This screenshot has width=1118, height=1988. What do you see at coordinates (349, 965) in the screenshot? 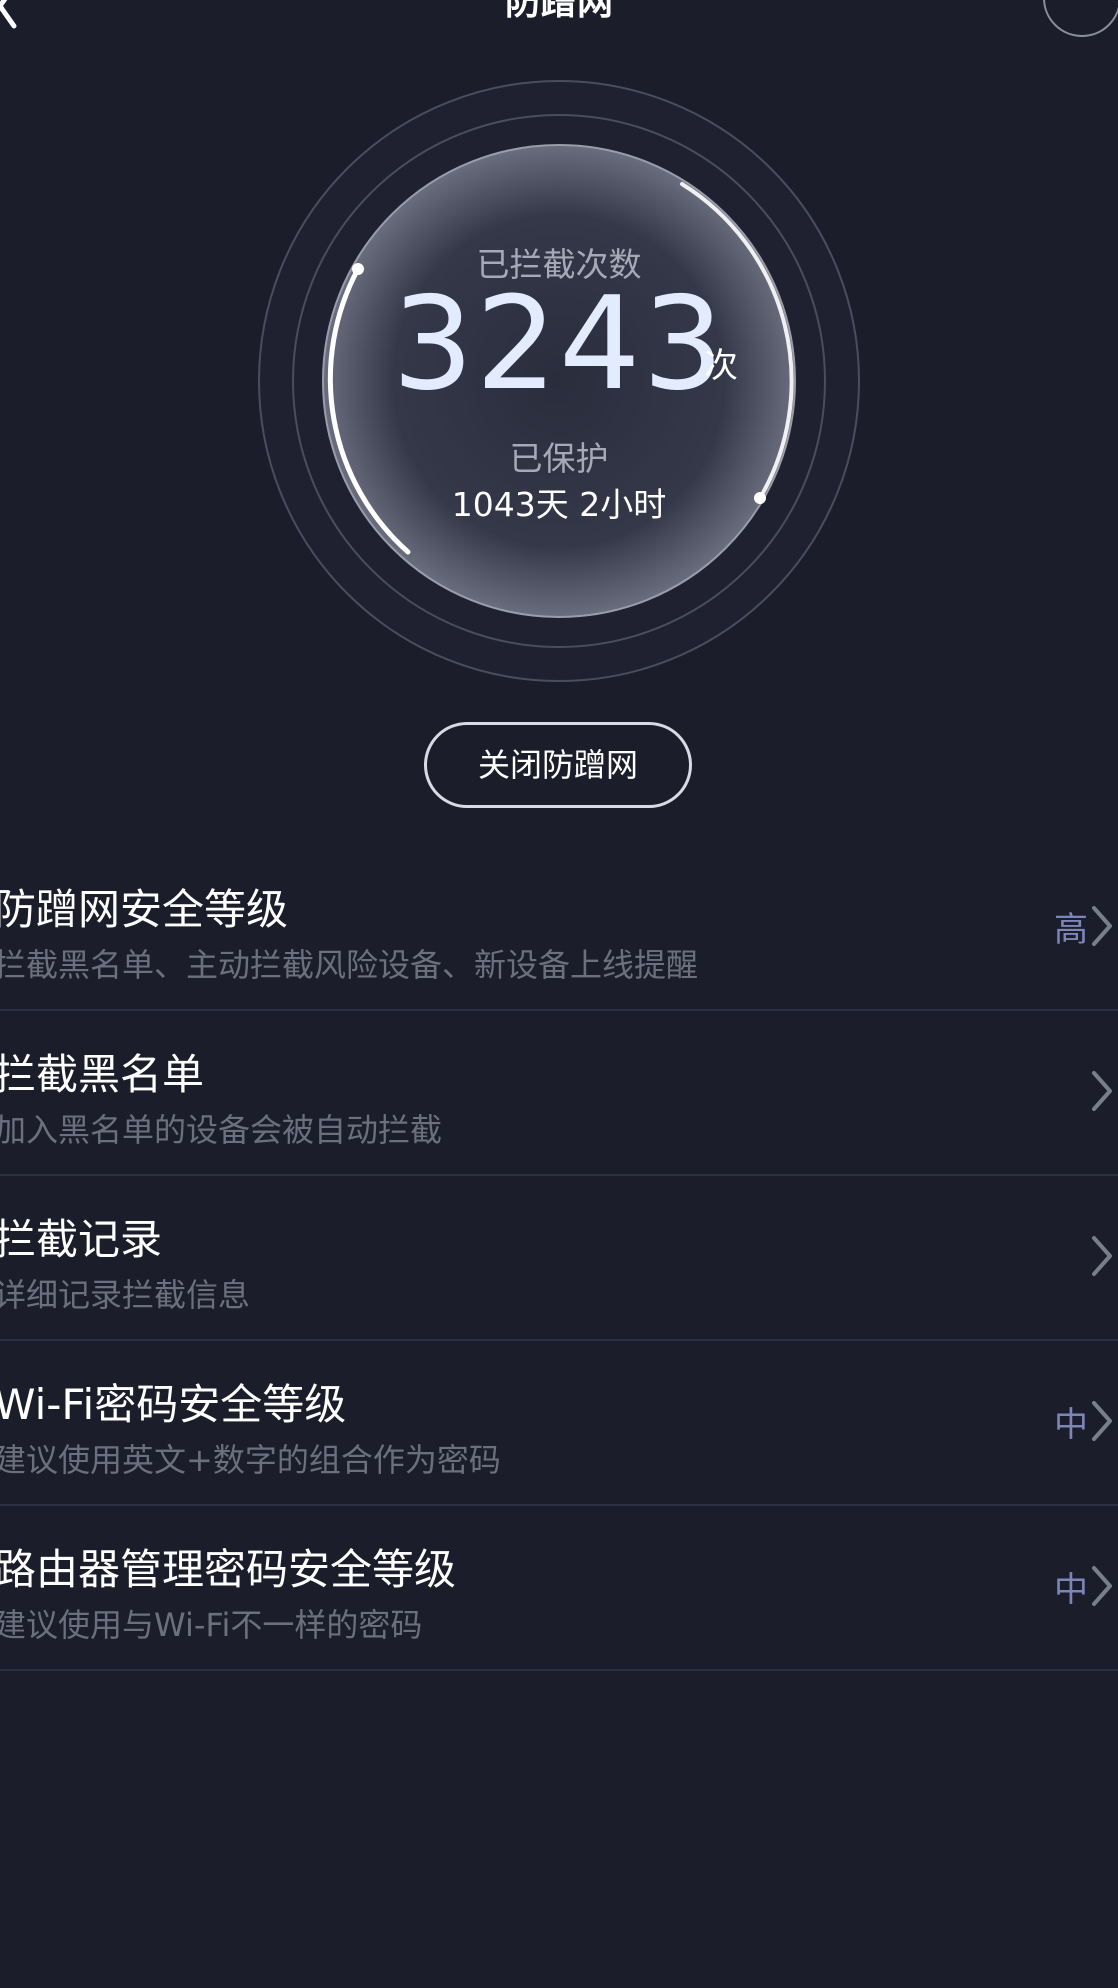
I see `list-item-subtitle: 拦截黑名单、主动拦截风险设备、新设备上线提醒` at bounding box center [349, 965].